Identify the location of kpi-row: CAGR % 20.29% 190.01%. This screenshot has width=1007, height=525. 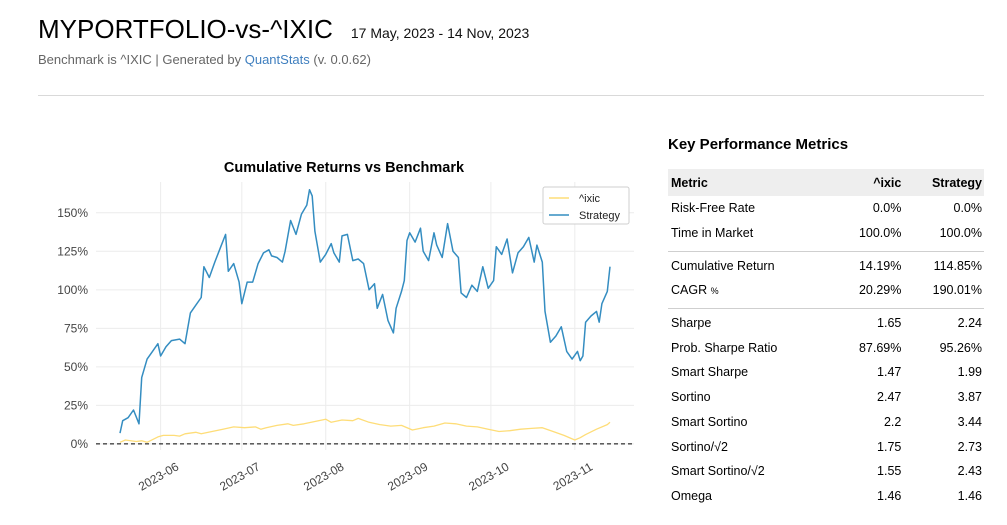
(826, 290).